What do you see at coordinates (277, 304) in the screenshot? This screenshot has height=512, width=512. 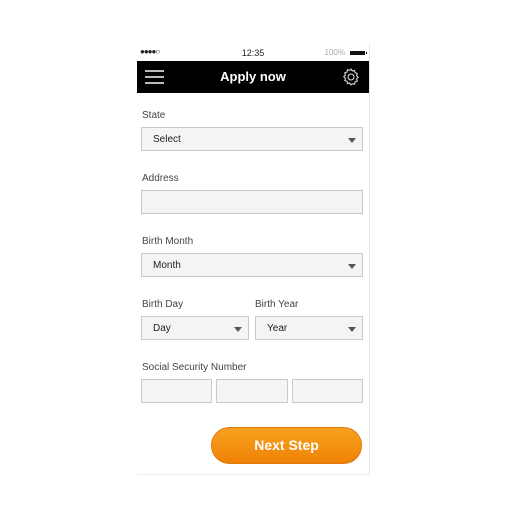 I see `birth-year-label: Birth Year` at bounding box center [277, 304].